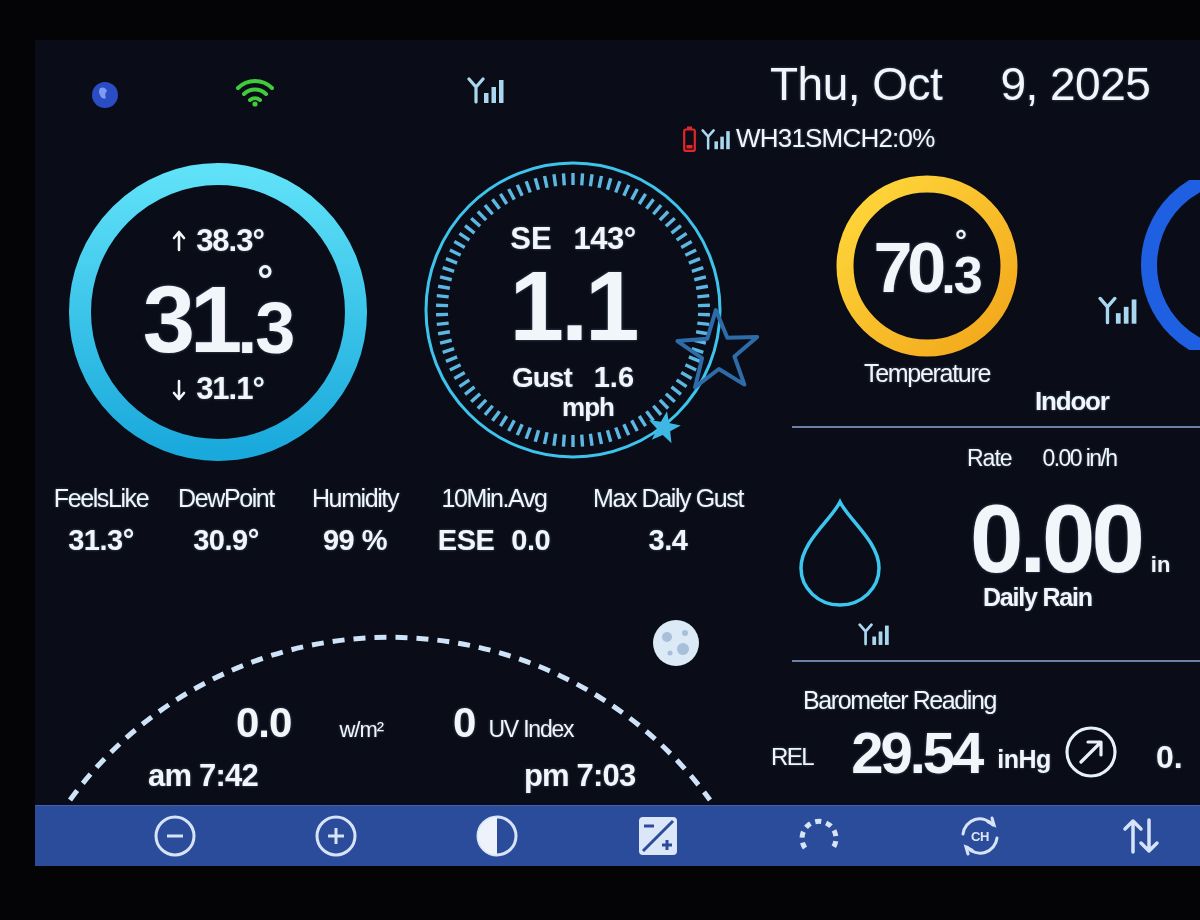 The image size is (1200, 920). What do you see at coordinates (1079, 459) in the screenshot?
I see `rain-rate: 0.00 in/h` at bounding box center [1079, 459].